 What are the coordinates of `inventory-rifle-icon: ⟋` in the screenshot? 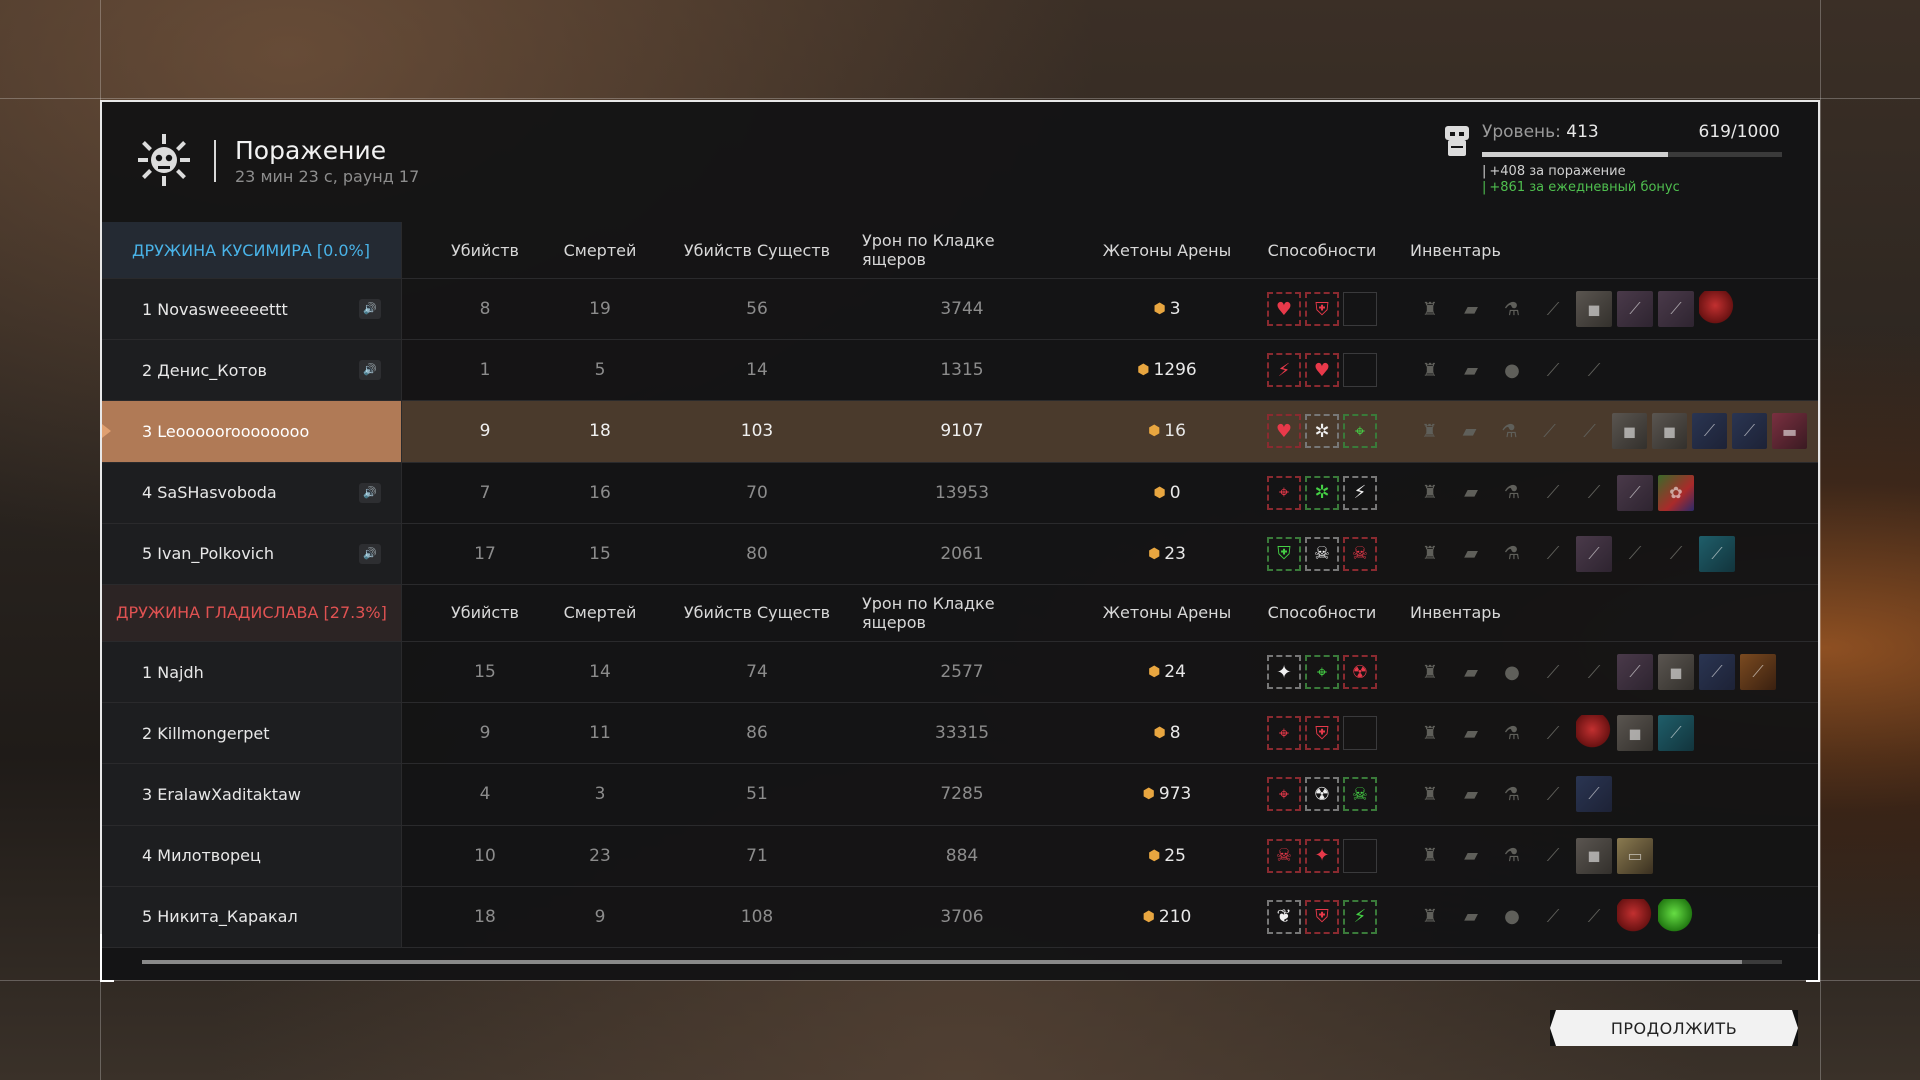 It's located at (1549, 431).